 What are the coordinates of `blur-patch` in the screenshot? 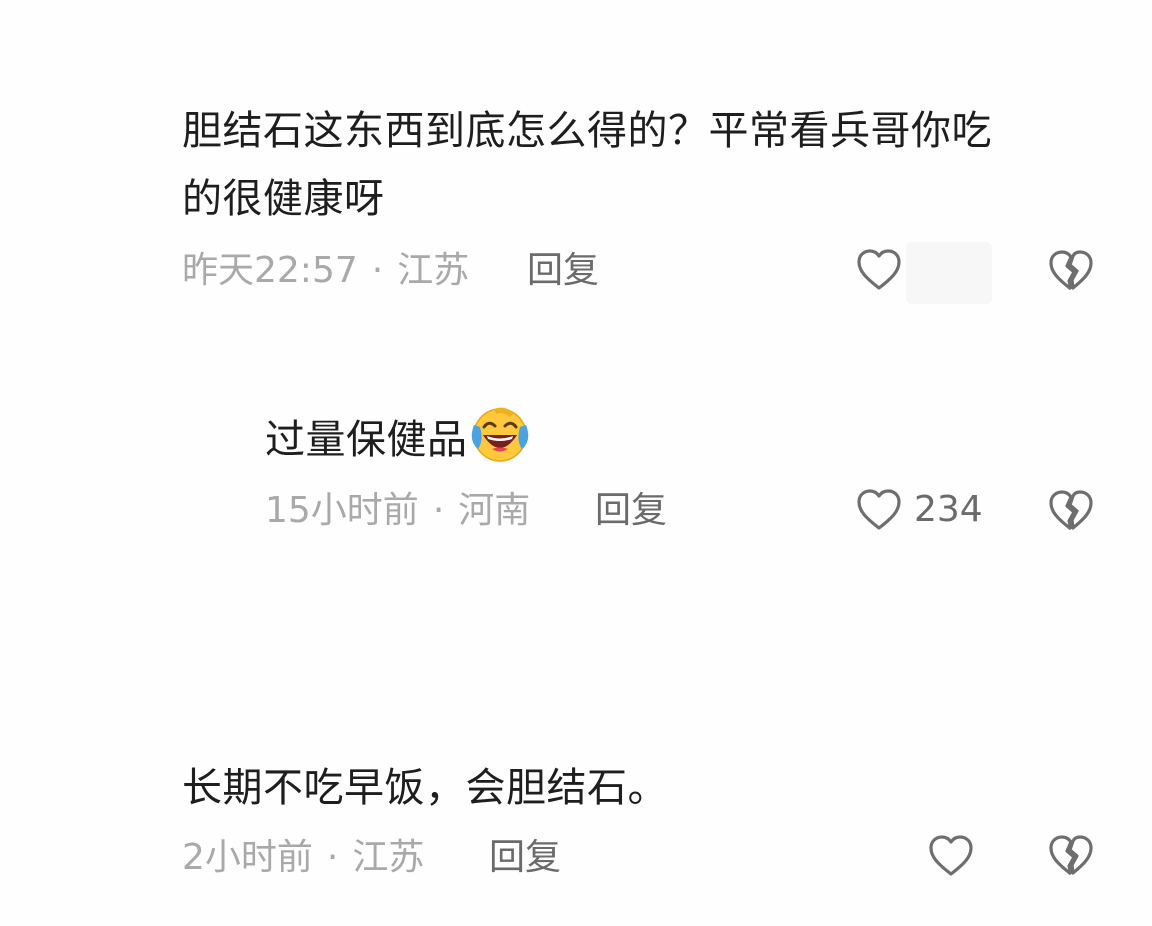 It's located at (949, 273).